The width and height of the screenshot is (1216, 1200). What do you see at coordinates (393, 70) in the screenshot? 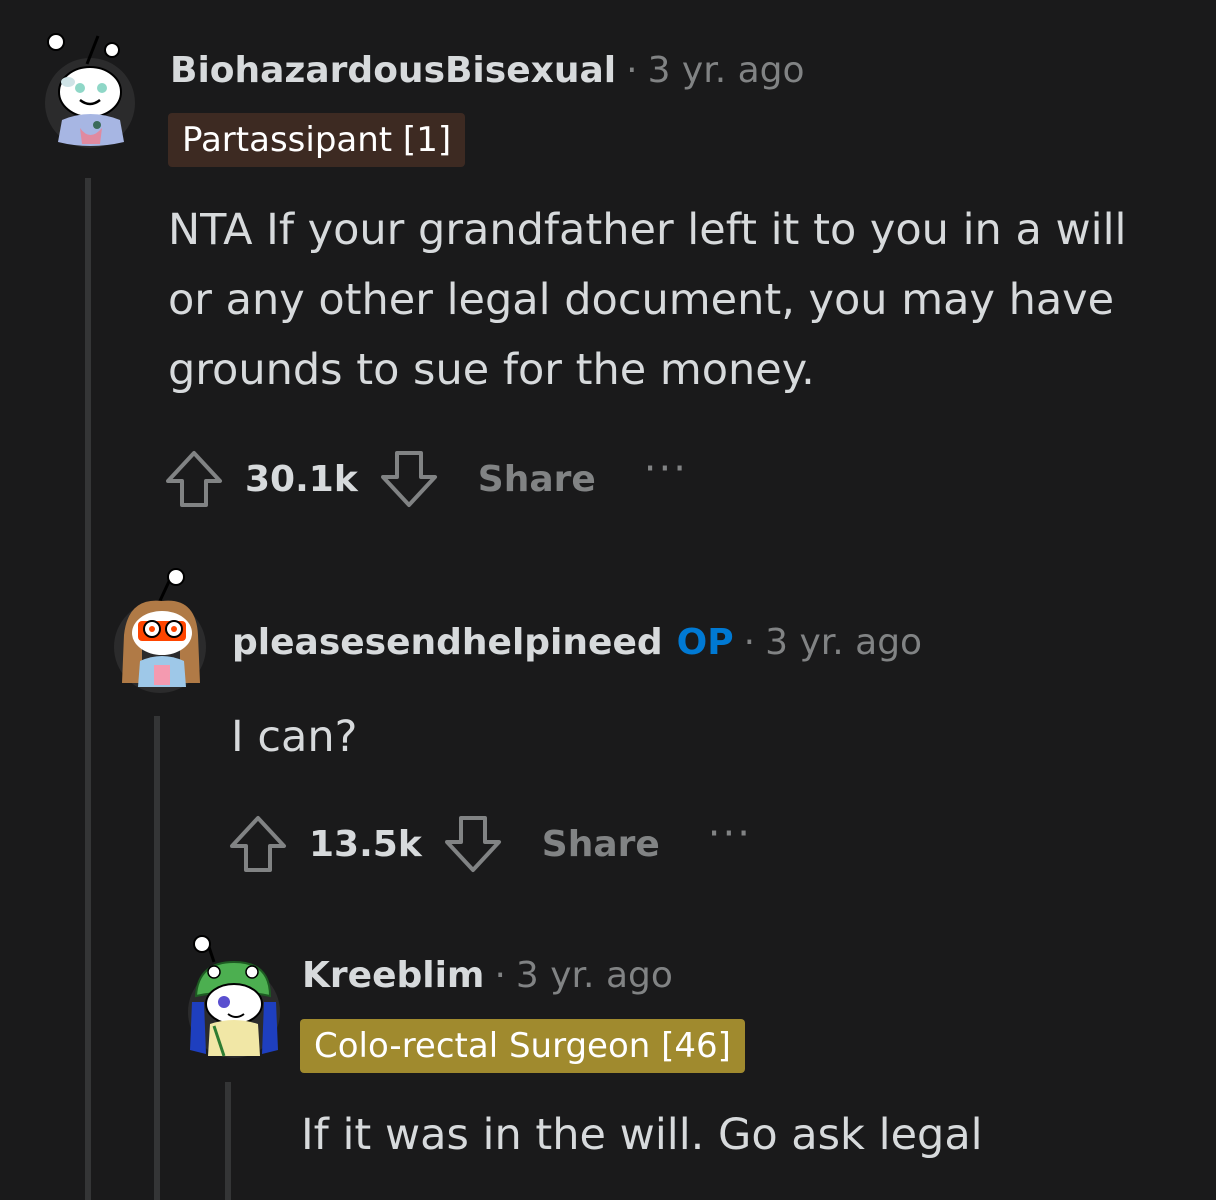
I see `username: BiohazardousBisexual` at bounding box center [393, 70].